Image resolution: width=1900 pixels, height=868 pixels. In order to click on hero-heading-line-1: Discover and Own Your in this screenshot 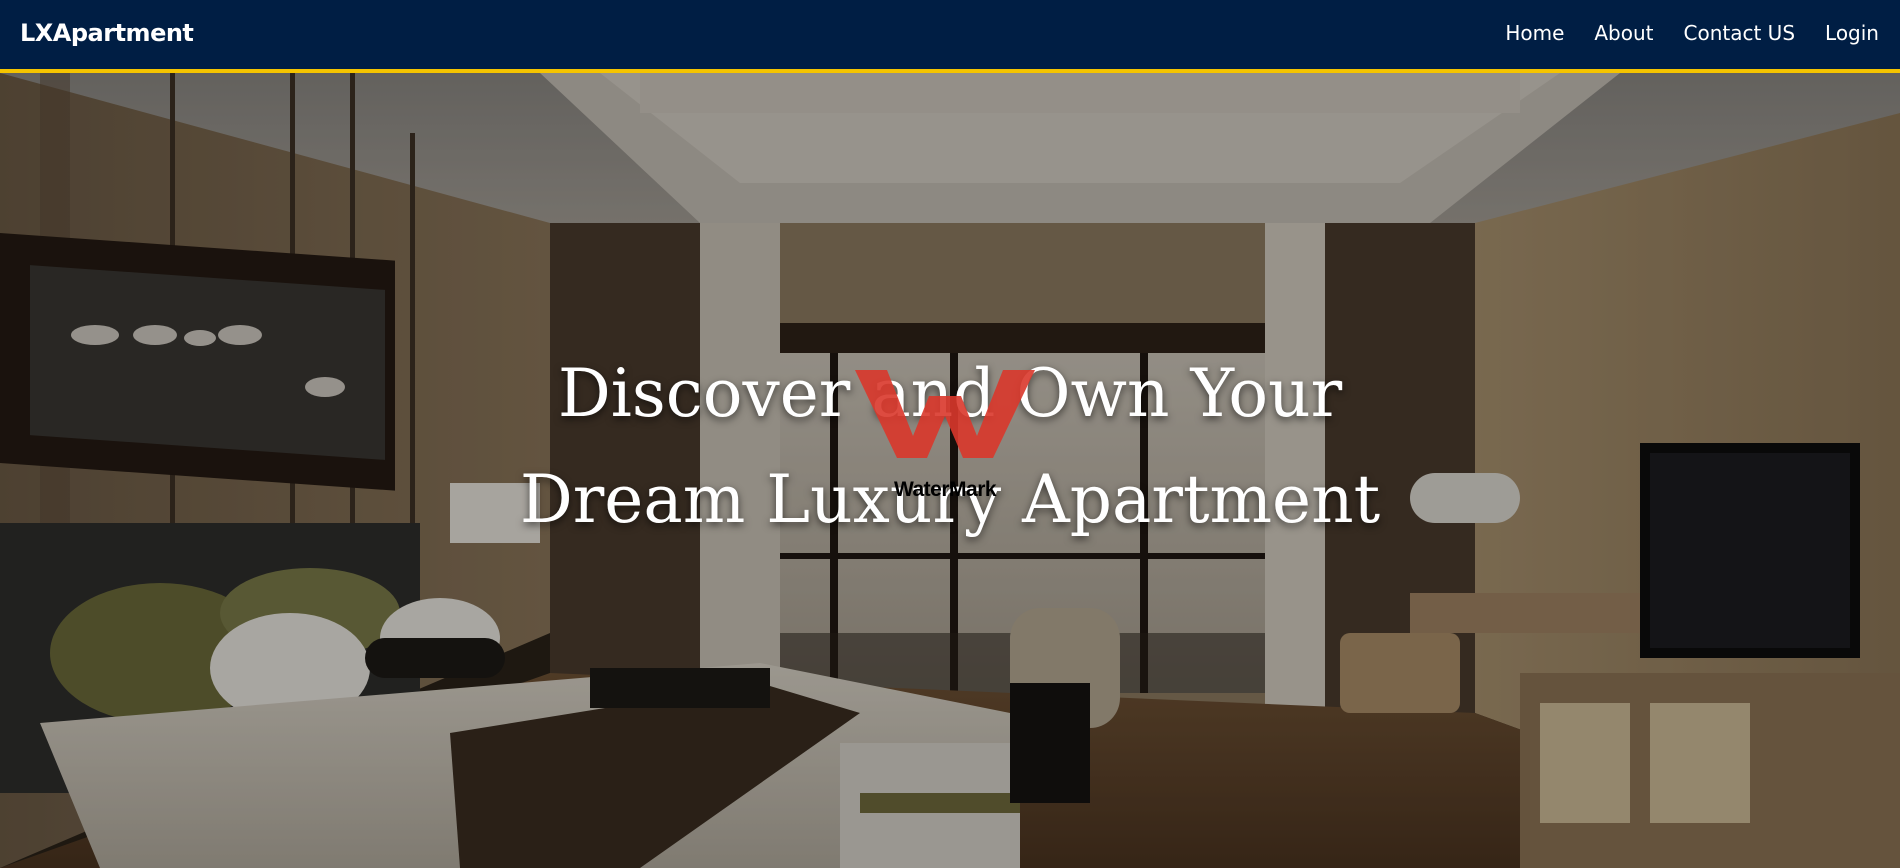, I will do `click(950, 393)`.